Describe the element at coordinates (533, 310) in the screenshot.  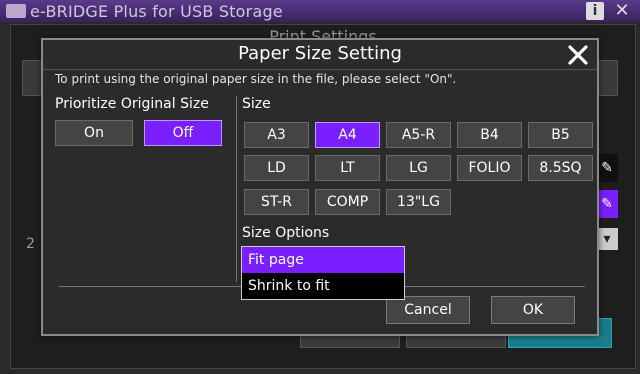
I see `ok-button: OK` at that location.